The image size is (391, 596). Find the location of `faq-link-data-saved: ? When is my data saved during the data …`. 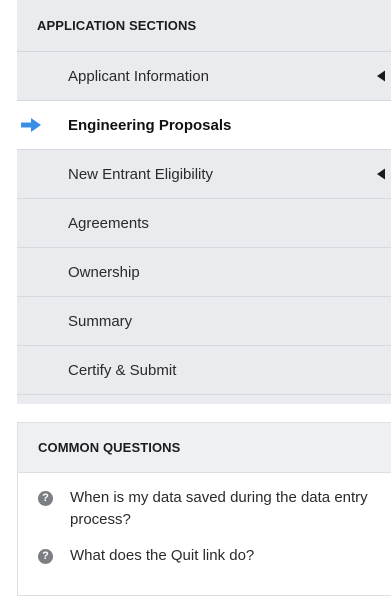

faq-link-data-saved: ? When is my data saved during the data … is located at coordinates (204, 509).